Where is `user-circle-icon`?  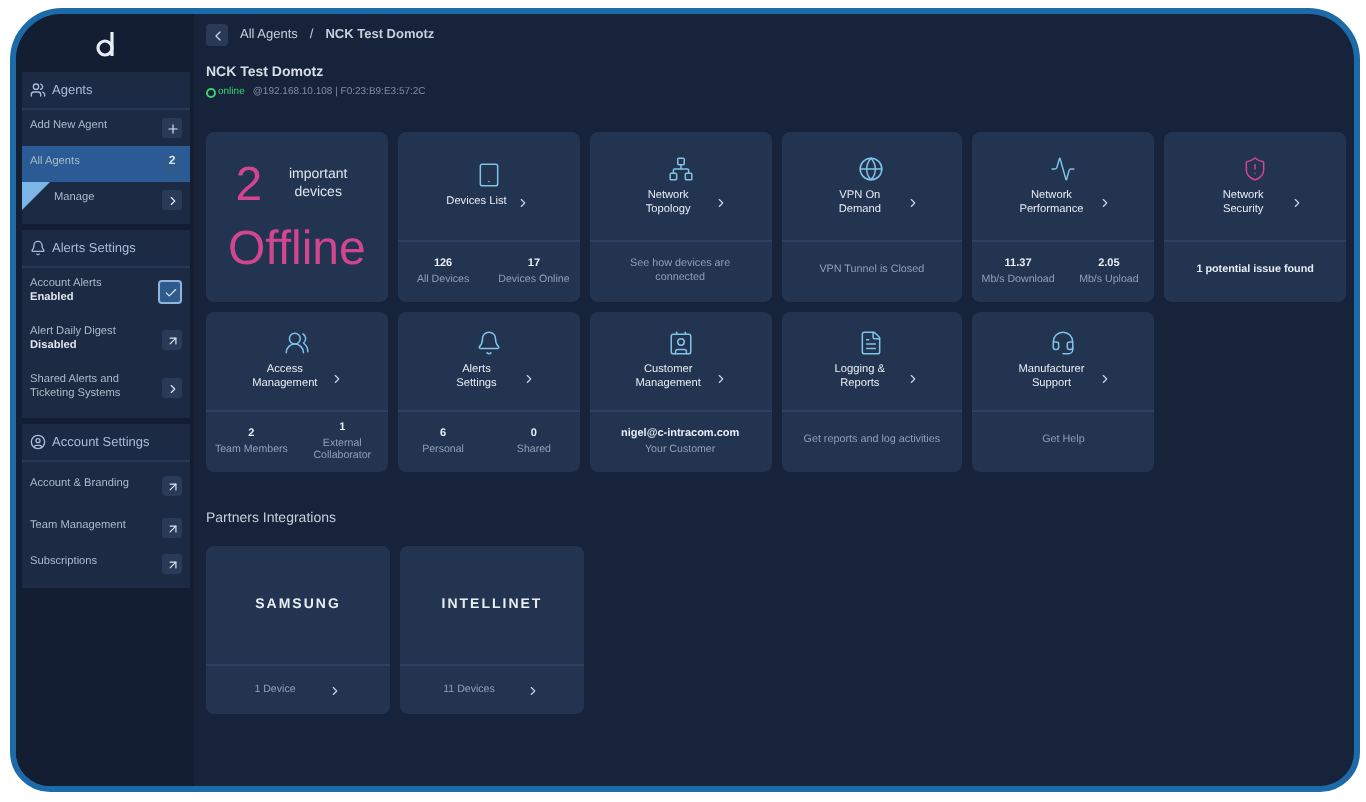
user-circle-icon is located at coordinates (38, 442).